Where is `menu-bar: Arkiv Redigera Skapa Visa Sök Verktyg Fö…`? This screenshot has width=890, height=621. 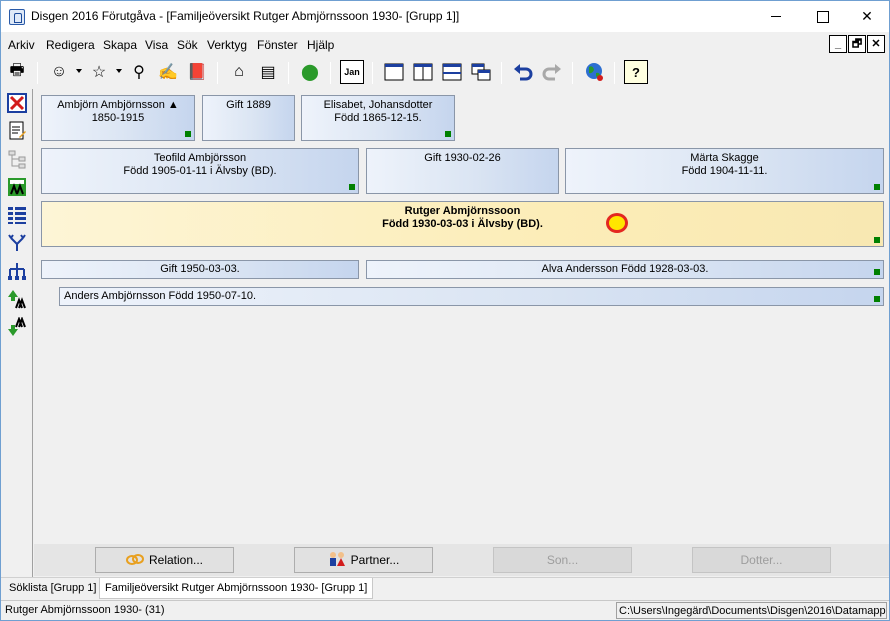
menu-bar: Arkiv Redigera Skapa Visa Sök Verktyg Fö… is located at coordinates (445, 45).